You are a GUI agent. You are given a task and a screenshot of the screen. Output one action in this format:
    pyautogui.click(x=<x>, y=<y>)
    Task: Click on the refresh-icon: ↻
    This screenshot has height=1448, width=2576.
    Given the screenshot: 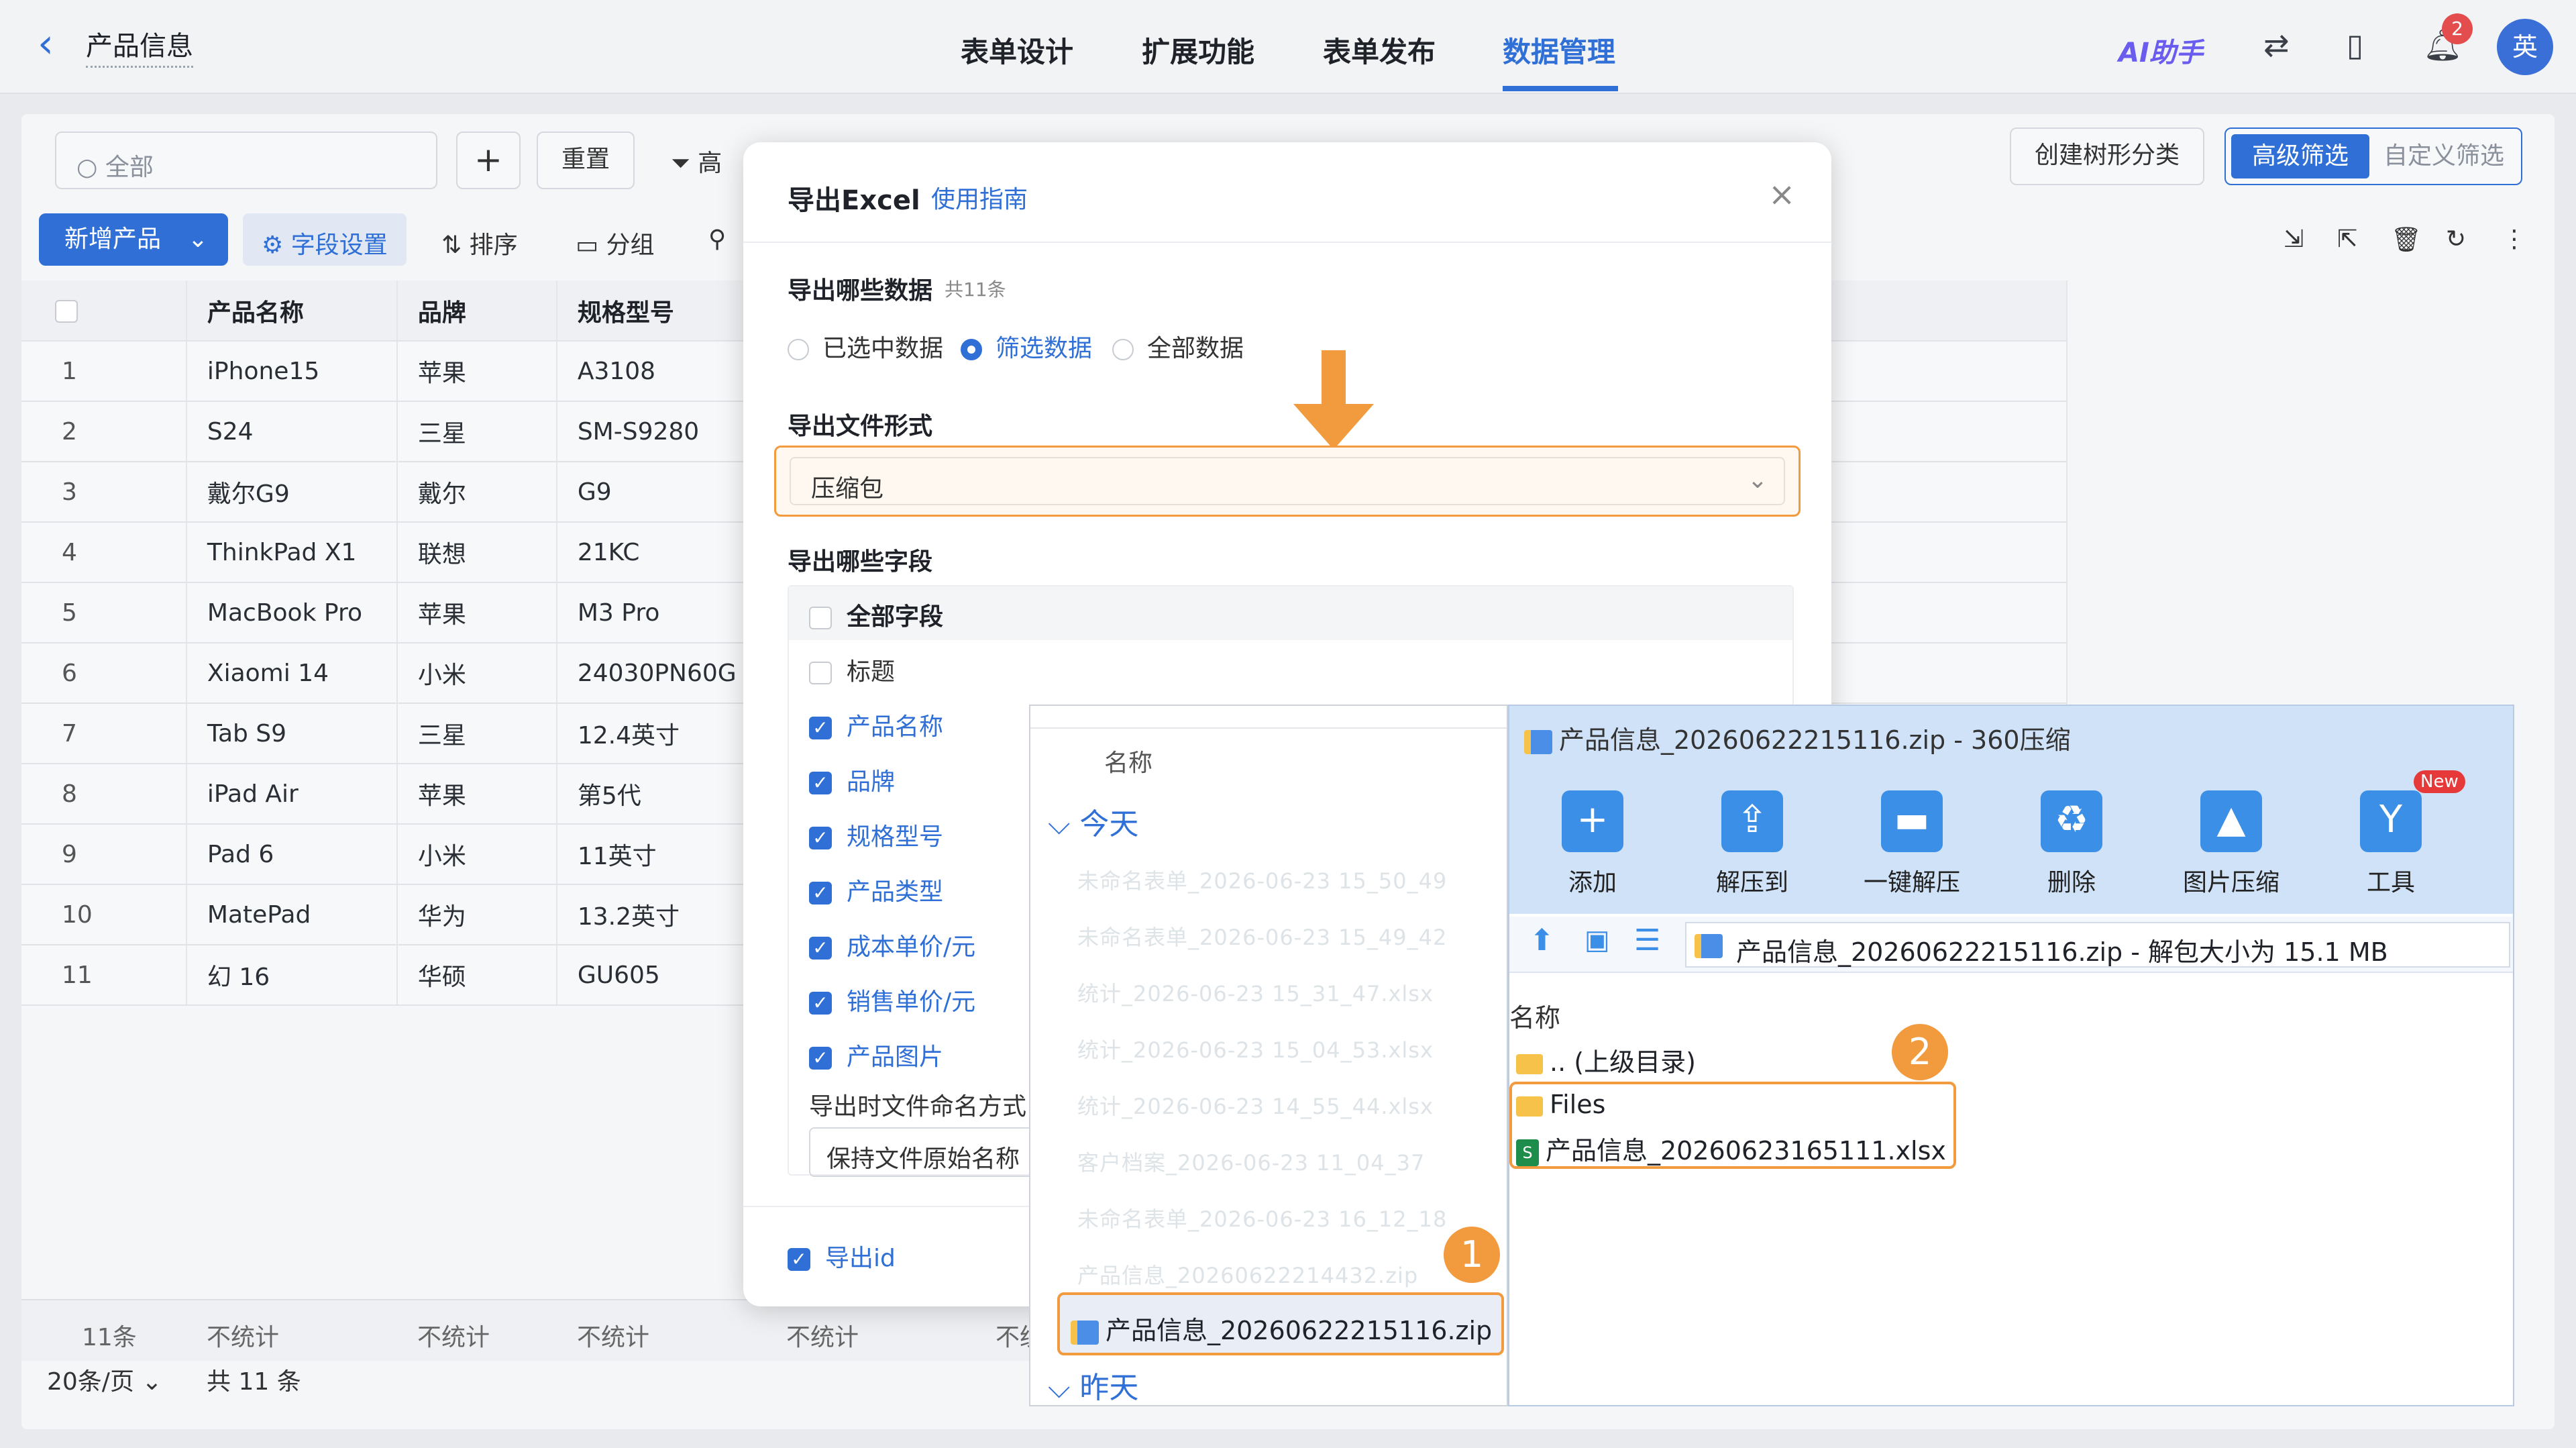 What is the action you would take?
    pyautogui.click(x=2456, y=239)
    